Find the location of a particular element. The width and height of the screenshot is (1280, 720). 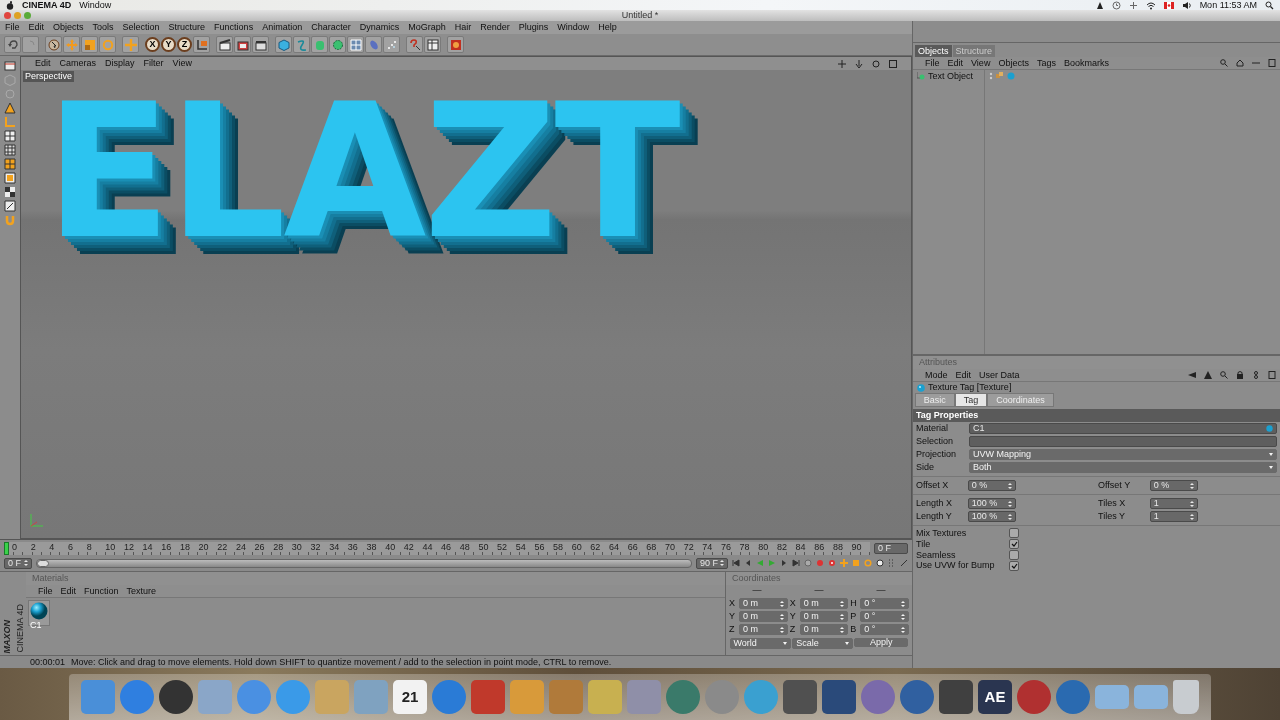

link-field: C1 is located at coordinates (1123, 428).